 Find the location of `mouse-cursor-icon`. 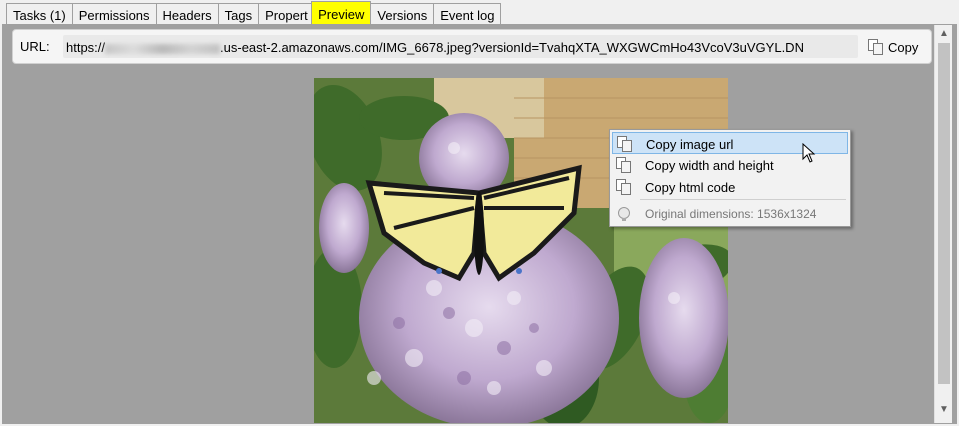

mouse-cursor-icon is located at coordinates (809, 153).